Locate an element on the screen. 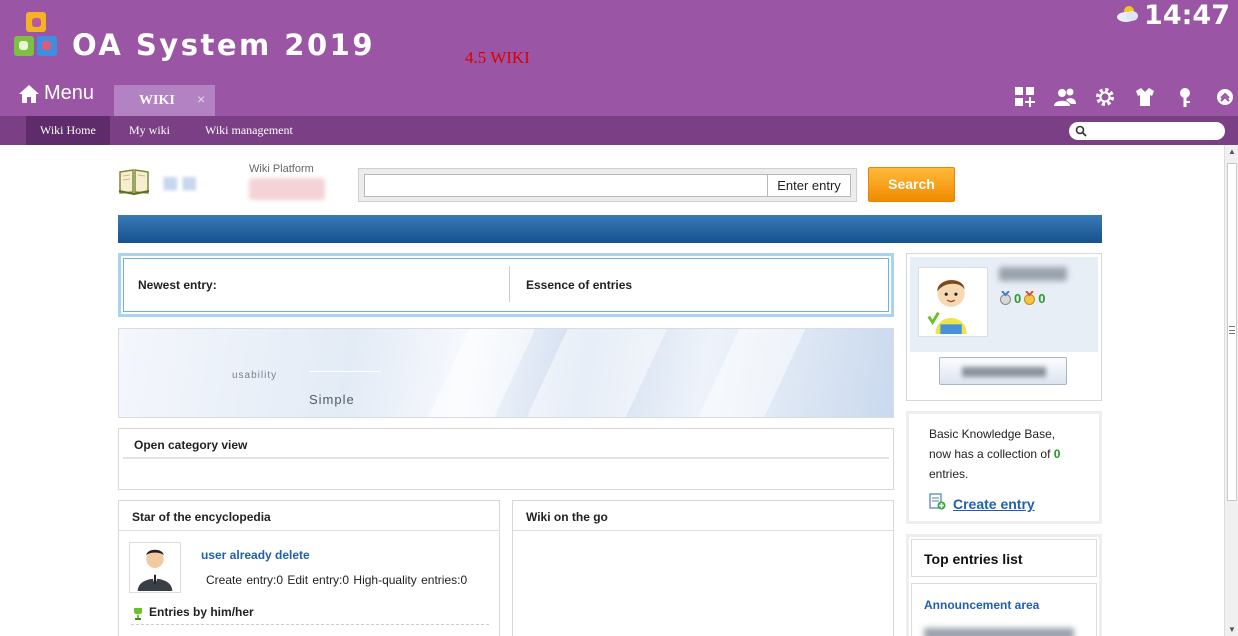 This screenshot has height=636, width=1238. banner-line is located at coordinates (345, 371).